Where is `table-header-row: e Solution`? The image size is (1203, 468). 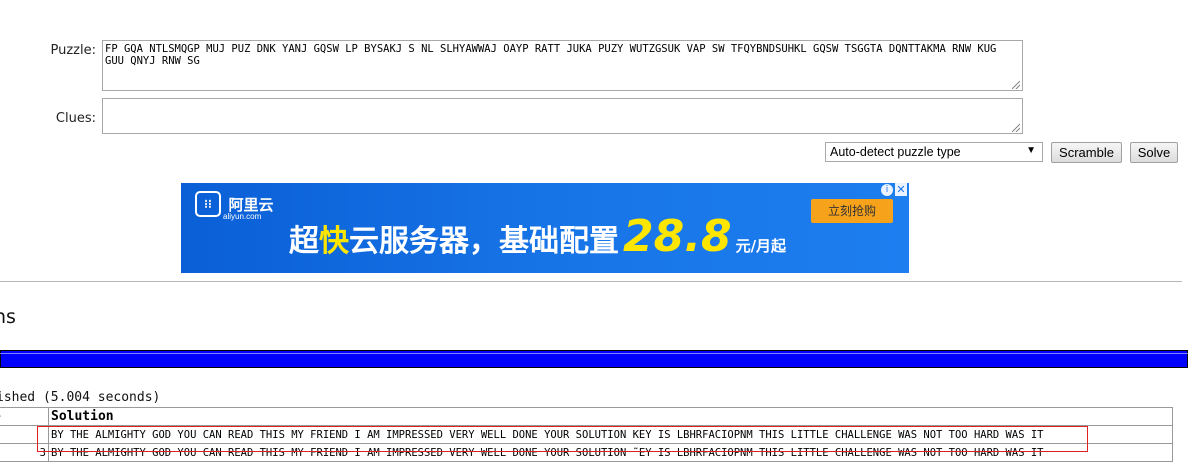 table-header-row: e Solution is located at coordinates (586, 416).